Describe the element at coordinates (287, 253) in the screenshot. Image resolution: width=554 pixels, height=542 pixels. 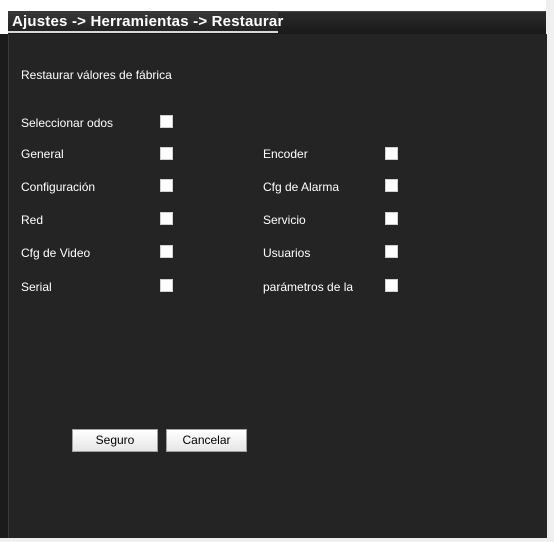
I see `option-label-usuarios: Usuarios` at that location.